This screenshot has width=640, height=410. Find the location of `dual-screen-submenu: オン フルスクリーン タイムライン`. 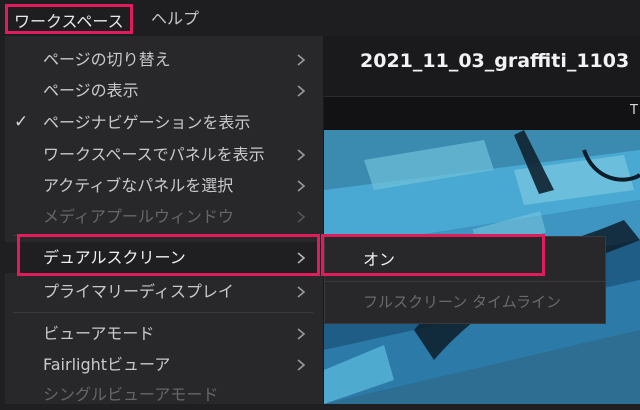

dual-screen-submenu: オン フルスクリーン タイムライン is located at coordinates (465, 280).